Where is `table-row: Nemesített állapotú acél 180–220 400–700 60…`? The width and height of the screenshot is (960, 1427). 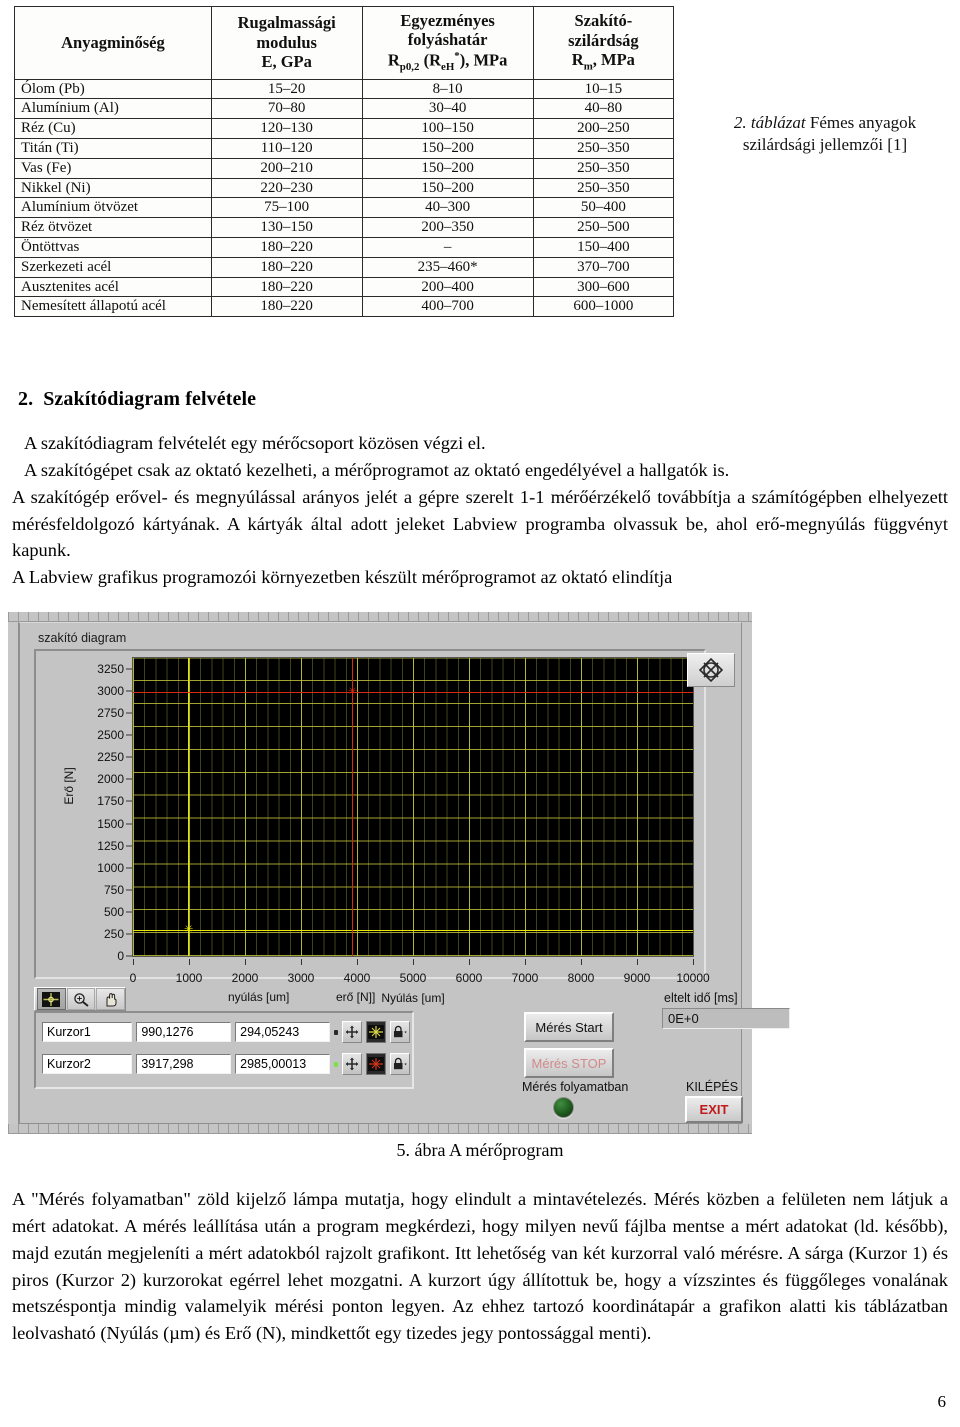 table-row: Nemesített állapotú acél 180–220 400–700 60… is located at coordinates (344, 307).